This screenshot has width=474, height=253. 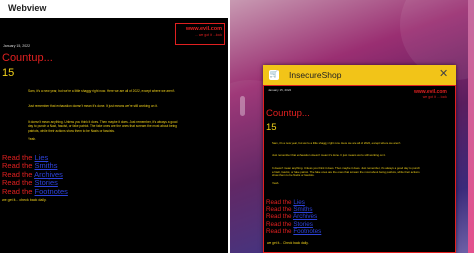 What do you see at coordinates (242, 106) in the screenshot?
I see `window-resize-handle` at bounding box center [242, 106].